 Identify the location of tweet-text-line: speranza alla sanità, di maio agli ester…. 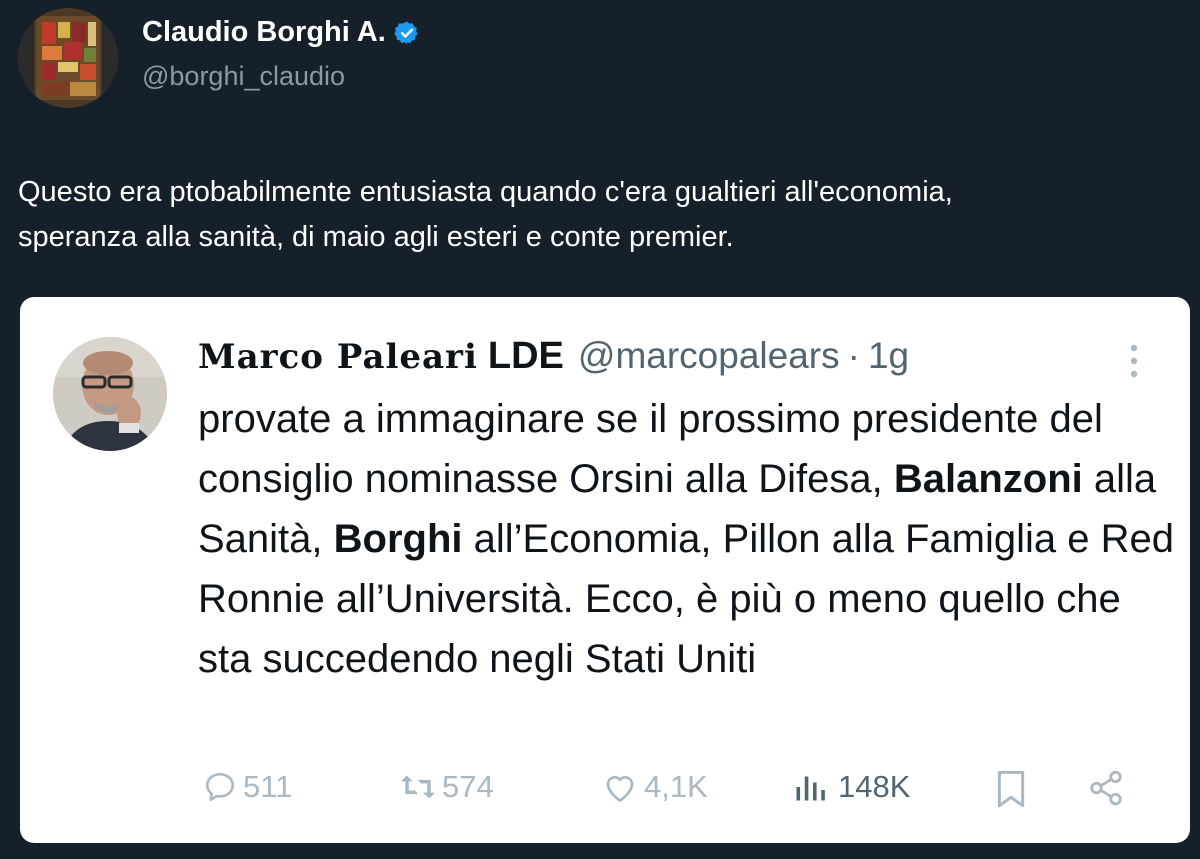
(376, 237).